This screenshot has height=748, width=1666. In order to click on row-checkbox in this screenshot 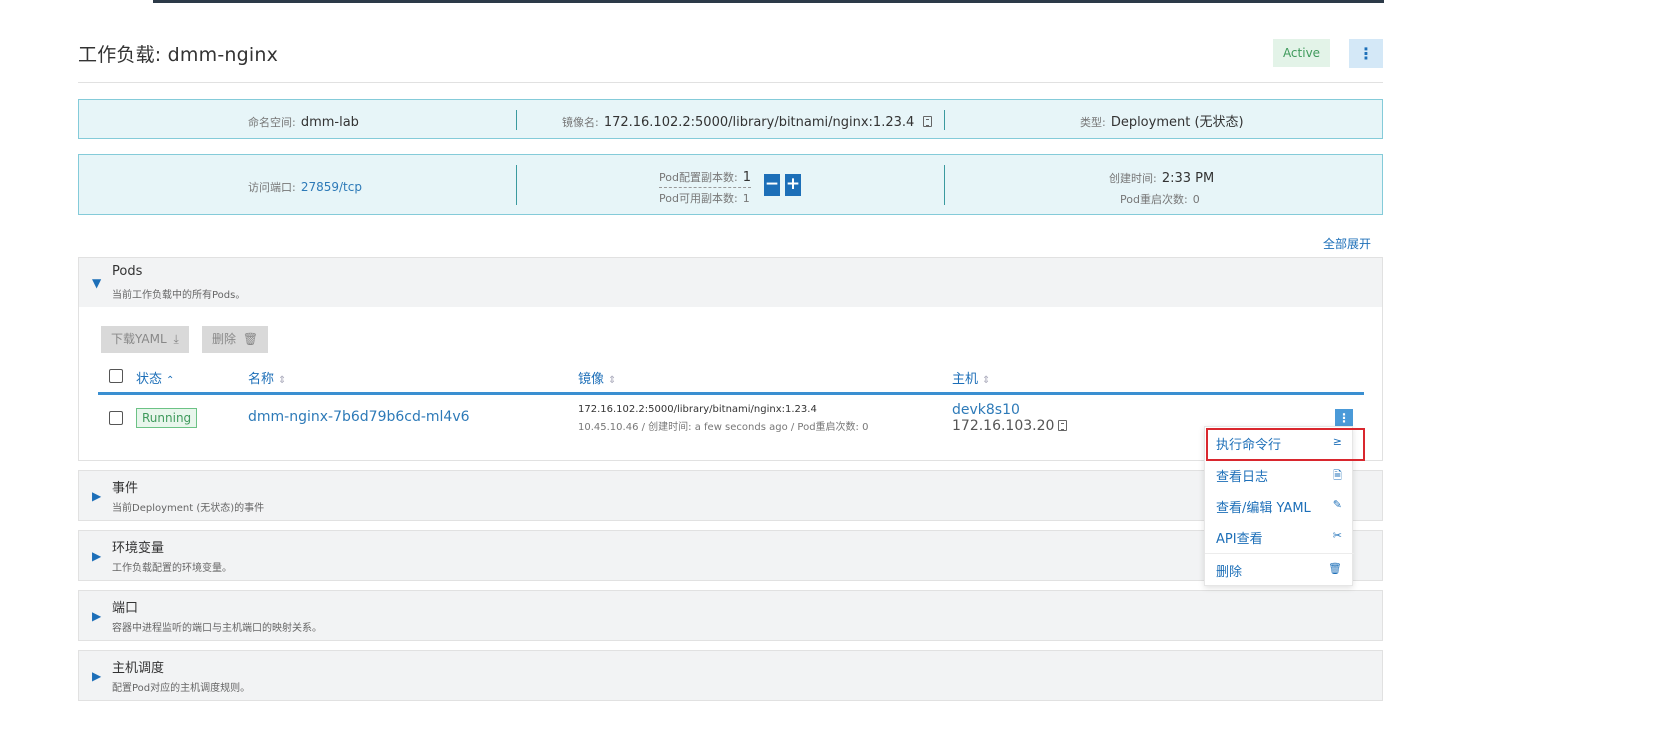, I will do `click(116, 418)`.